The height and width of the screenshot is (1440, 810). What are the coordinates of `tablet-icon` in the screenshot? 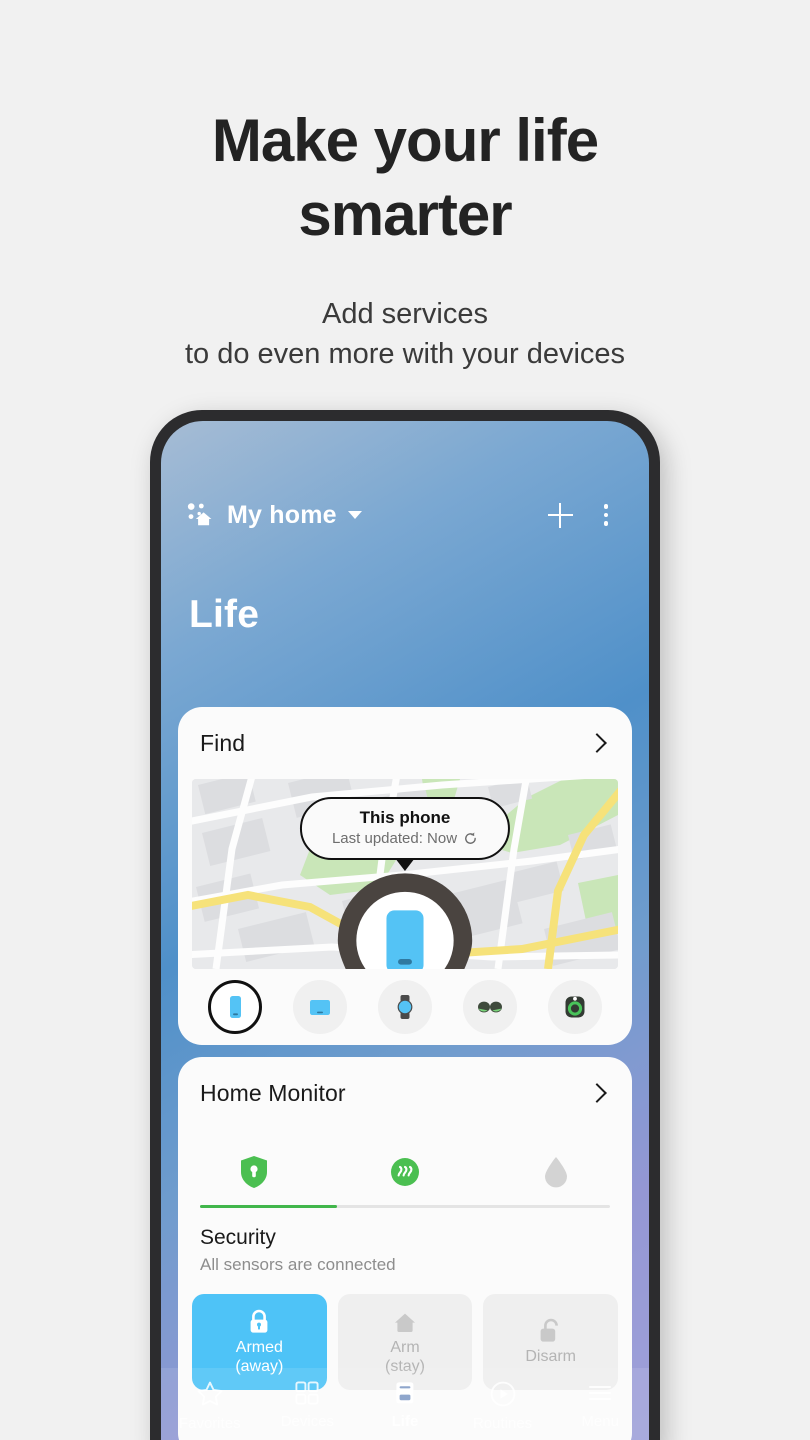 It's located at (319, 1007).